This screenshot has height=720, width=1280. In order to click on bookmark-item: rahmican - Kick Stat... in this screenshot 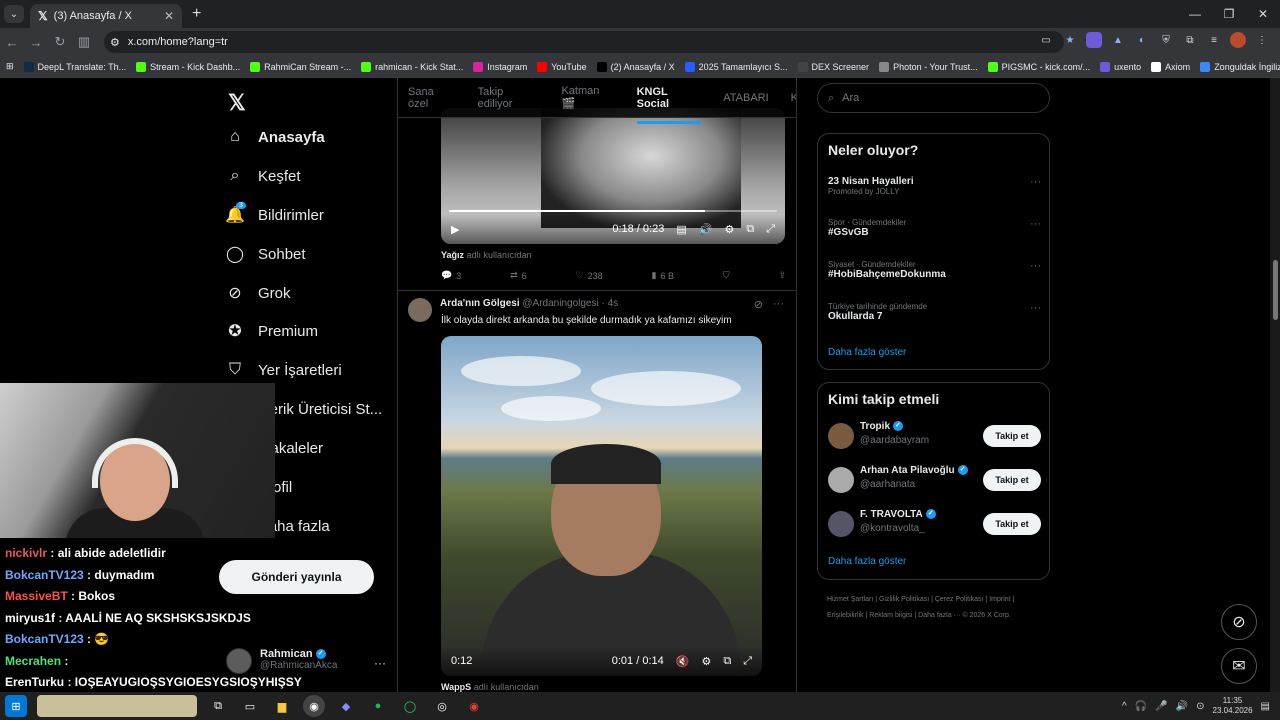, I will do `click(412, 66)`.